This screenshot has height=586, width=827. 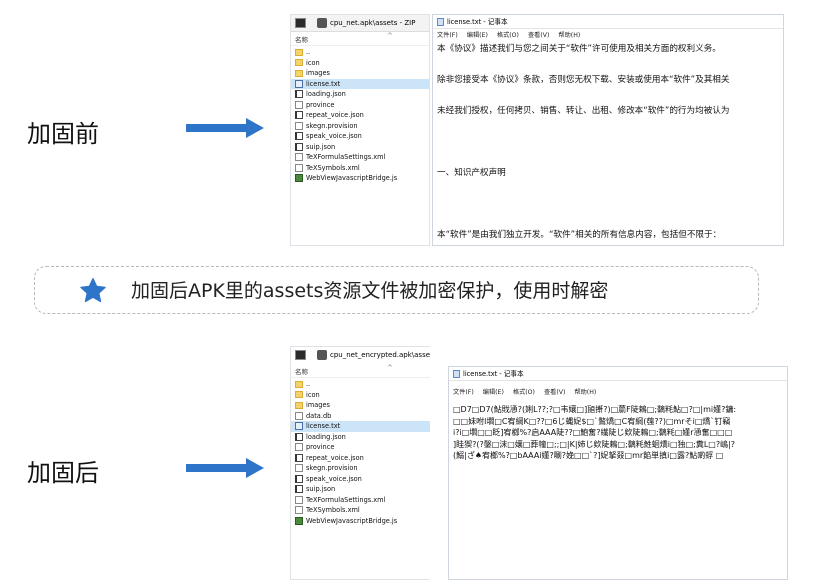 I want to click on explorer-toolbar: cpu_net.apk\assets - ZIP, so click(x=360, y=23).